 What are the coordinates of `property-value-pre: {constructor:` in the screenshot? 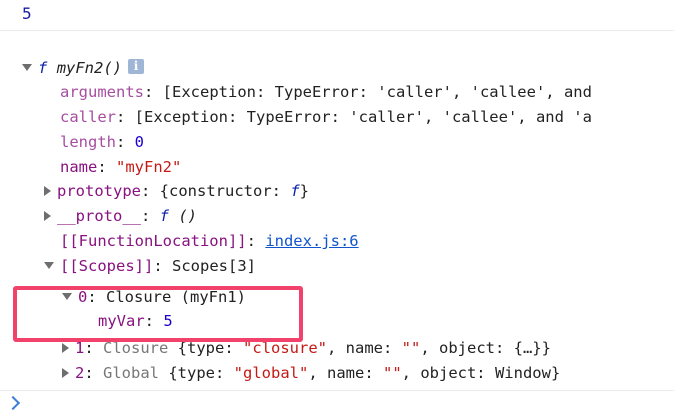 It's located at (225, 191).